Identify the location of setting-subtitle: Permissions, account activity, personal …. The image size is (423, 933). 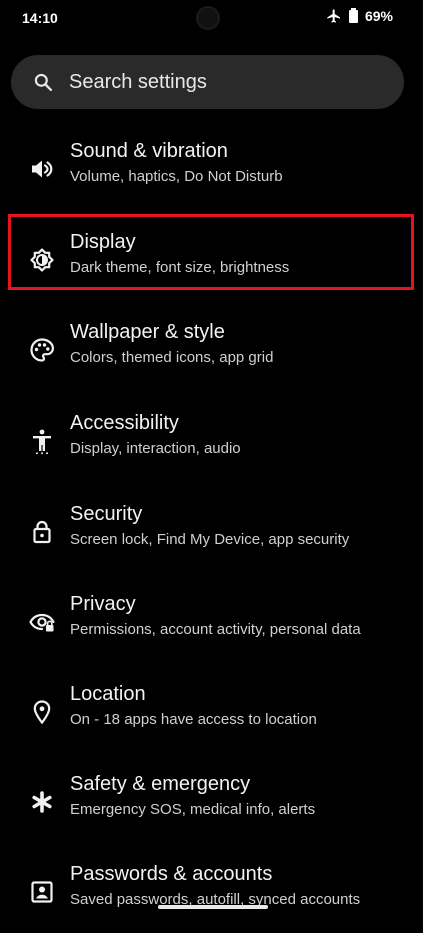
(215, 629).